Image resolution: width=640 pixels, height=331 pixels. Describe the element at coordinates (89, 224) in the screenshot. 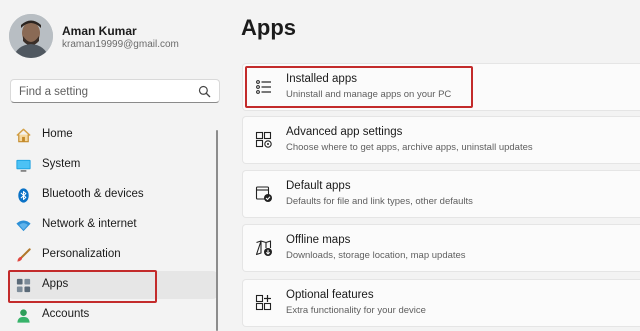

I see `sidebar-item-label: Network & internet` at that location.